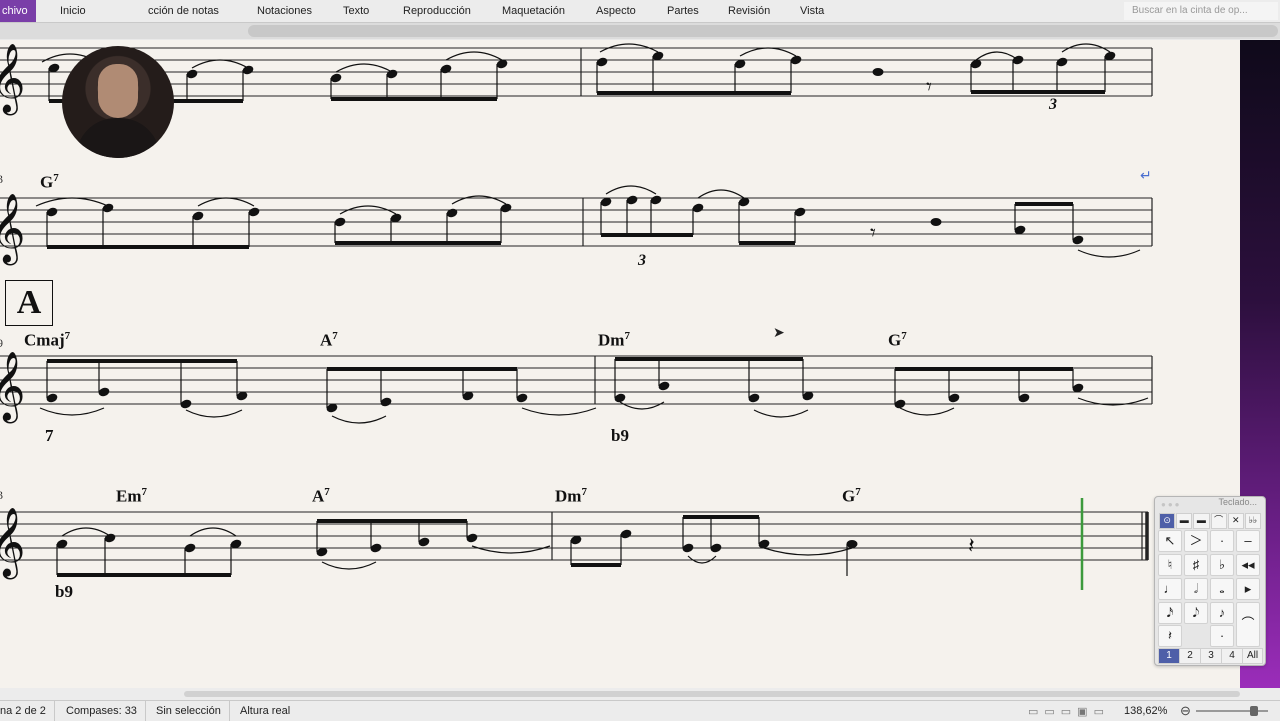  What do you see at coordinates (1254, 711) in the screenshot?
I see `zoom-slider-knob` at bounding box center [1254, 711].